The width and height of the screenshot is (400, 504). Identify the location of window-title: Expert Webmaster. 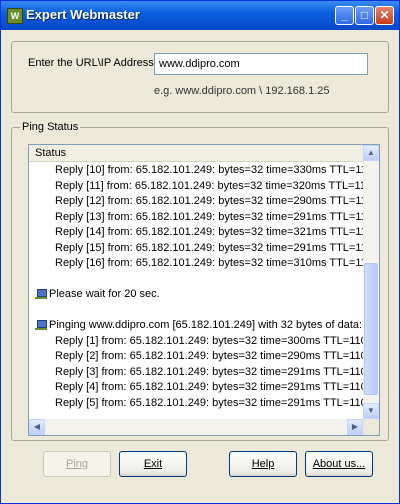
(83, 14).